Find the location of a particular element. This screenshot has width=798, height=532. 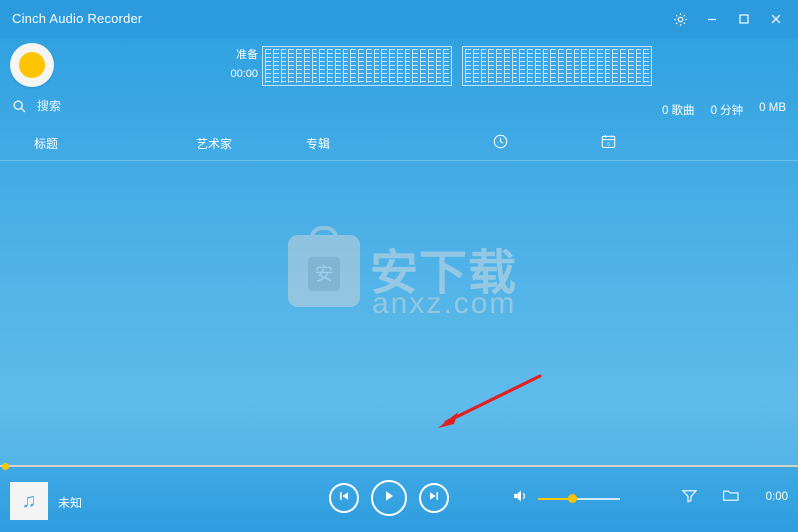

now-playing-thumbnail: ♫ is located at coordinates (29, 501).